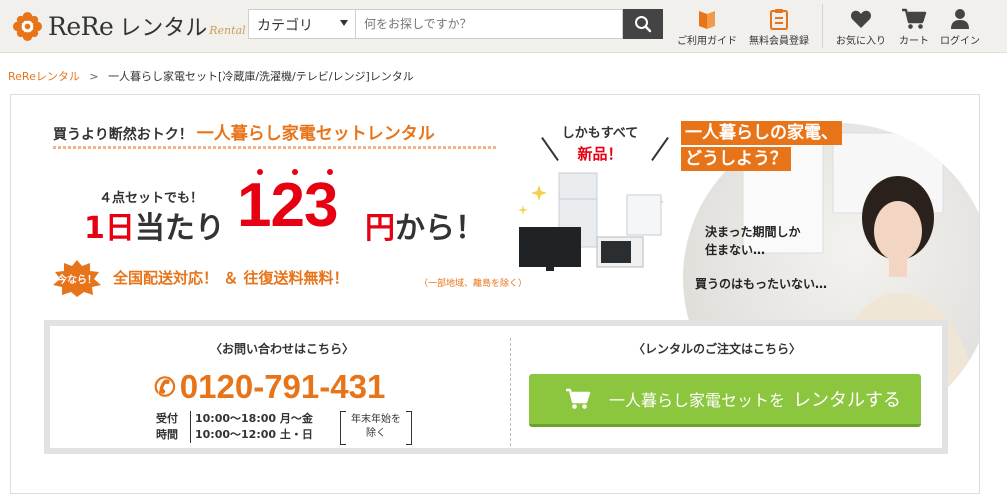 Image resolution: width=1007 pixels, height=494 pixels. What do you see at coordinates (44, 76) in the screenshot?
I see `breadcrumb-home-link: ReReレンタル` at bounding box center [44, 76].